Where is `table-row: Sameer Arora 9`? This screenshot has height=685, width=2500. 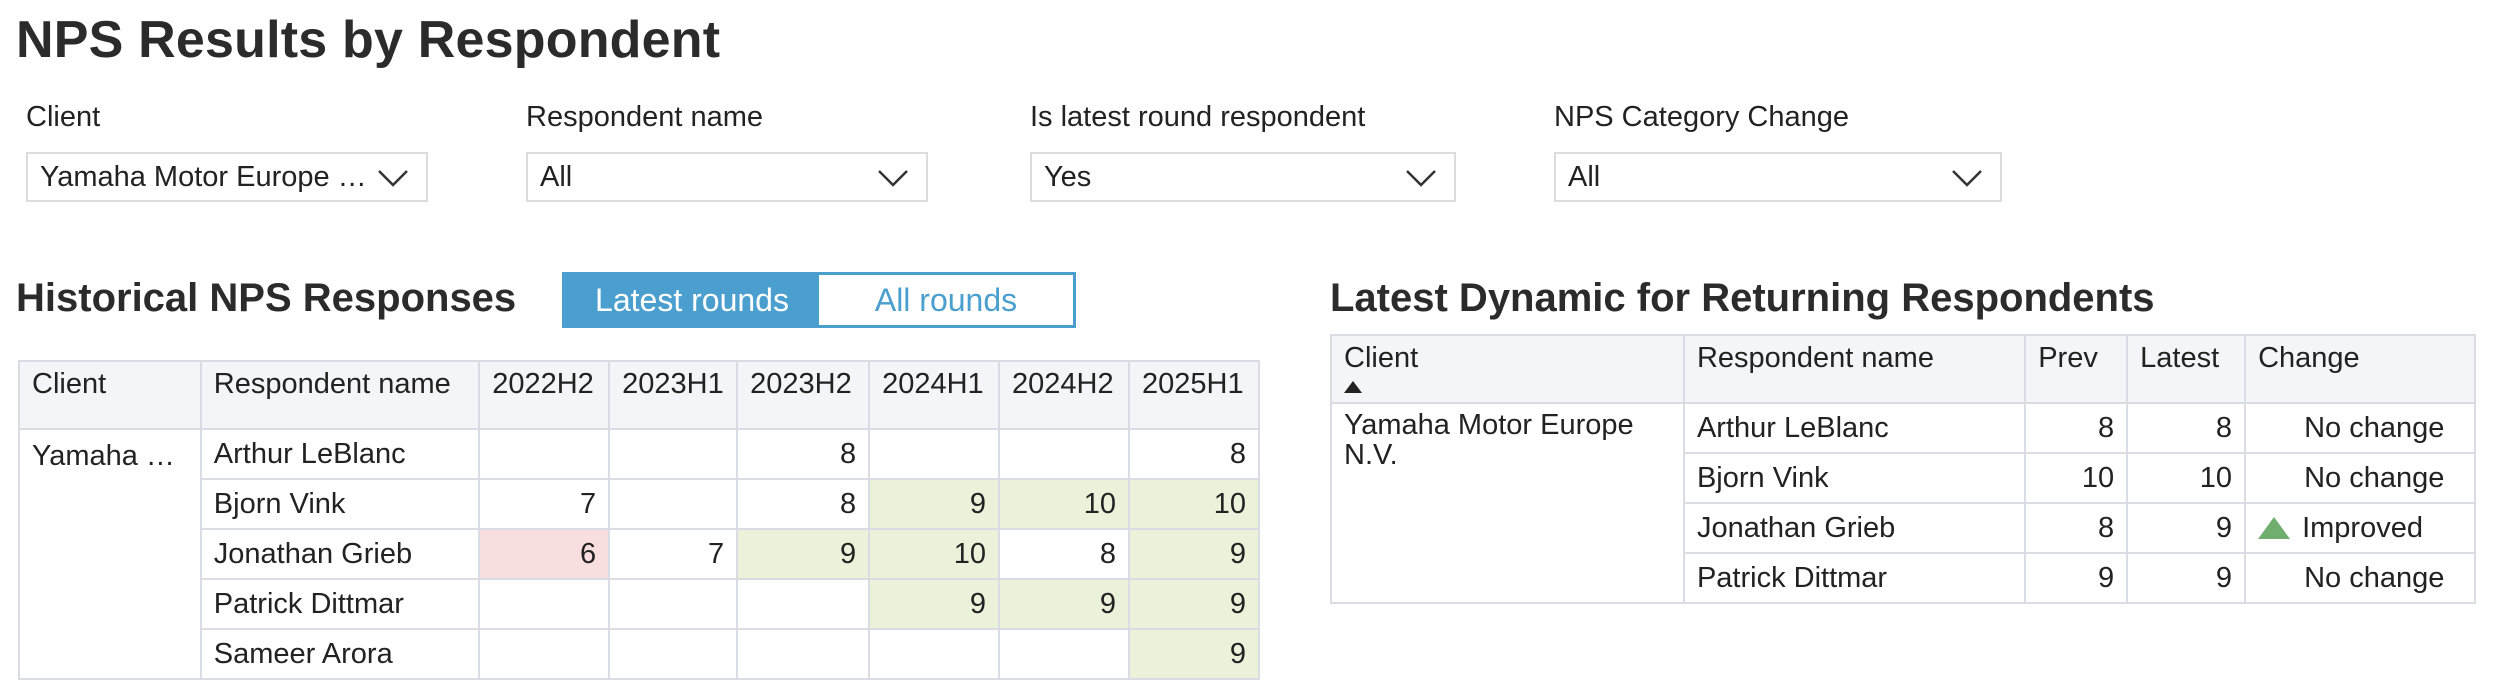
table-row: Sameer Arora 9 is located at coordinates (640, 654).